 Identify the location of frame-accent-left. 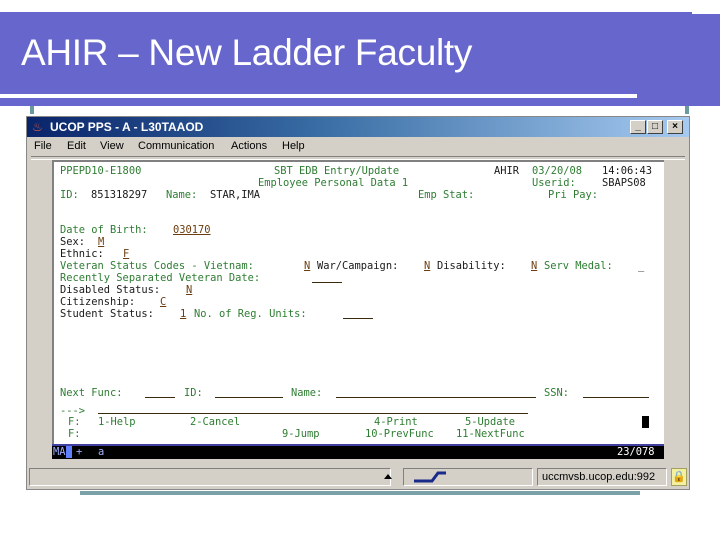
(32, 110).